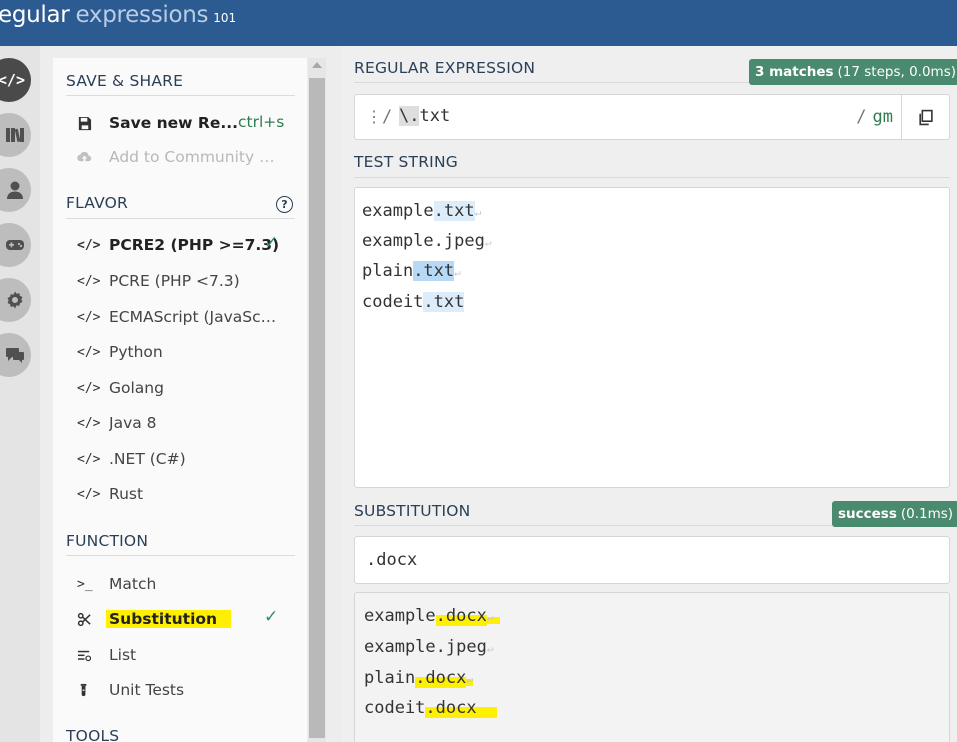 Image resolution: width=957 pixels, height=742 pixels. What do you see at coordinates (652, 560) in the screenshot?
I see `substitution-input: .docx` at bounding box center [652, 560].